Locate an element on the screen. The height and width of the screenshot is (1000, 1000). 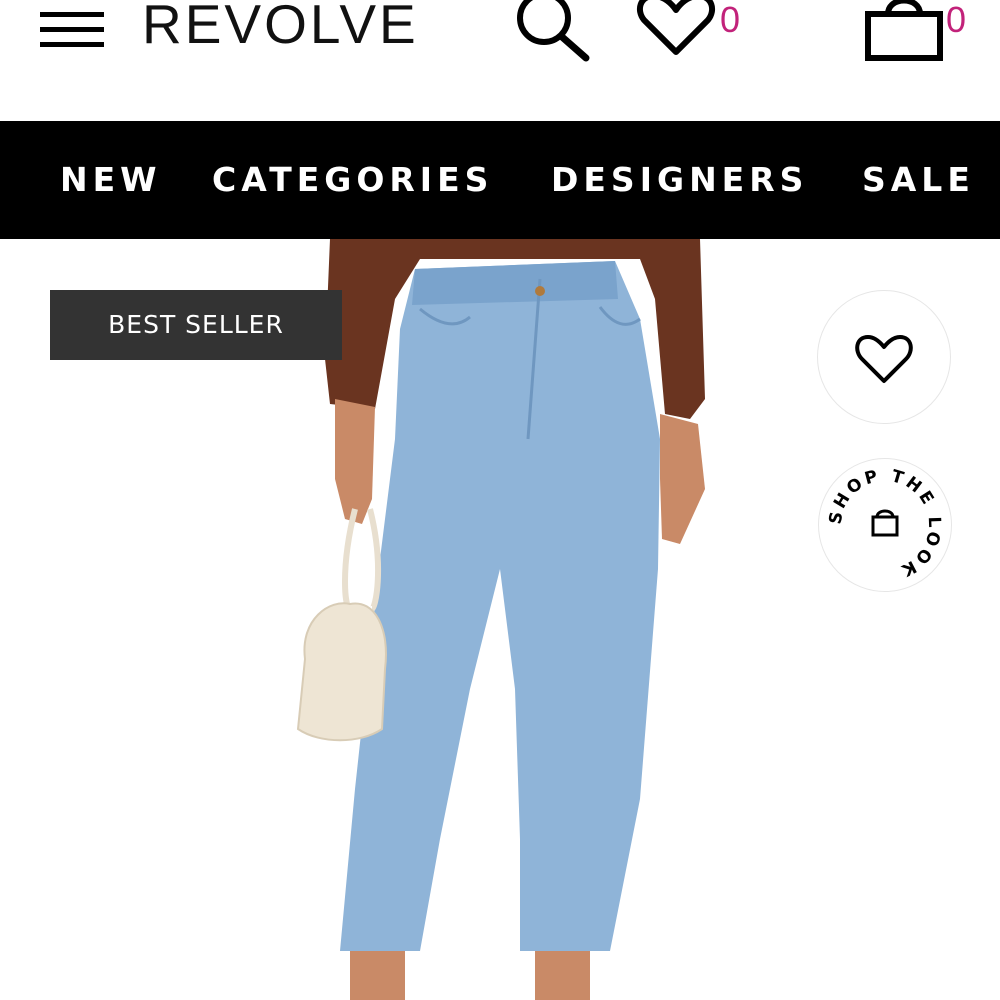
best-seller-badge: BEST SELLER is located at coordinates (196, 325).